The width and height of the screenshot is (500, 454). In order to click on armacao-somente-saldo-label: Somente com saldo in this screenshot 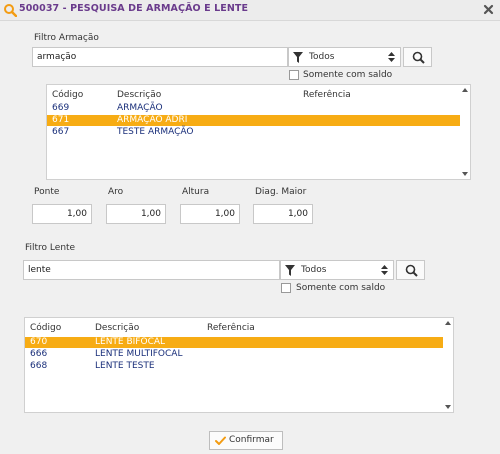, I will do `click(348, 75)`.